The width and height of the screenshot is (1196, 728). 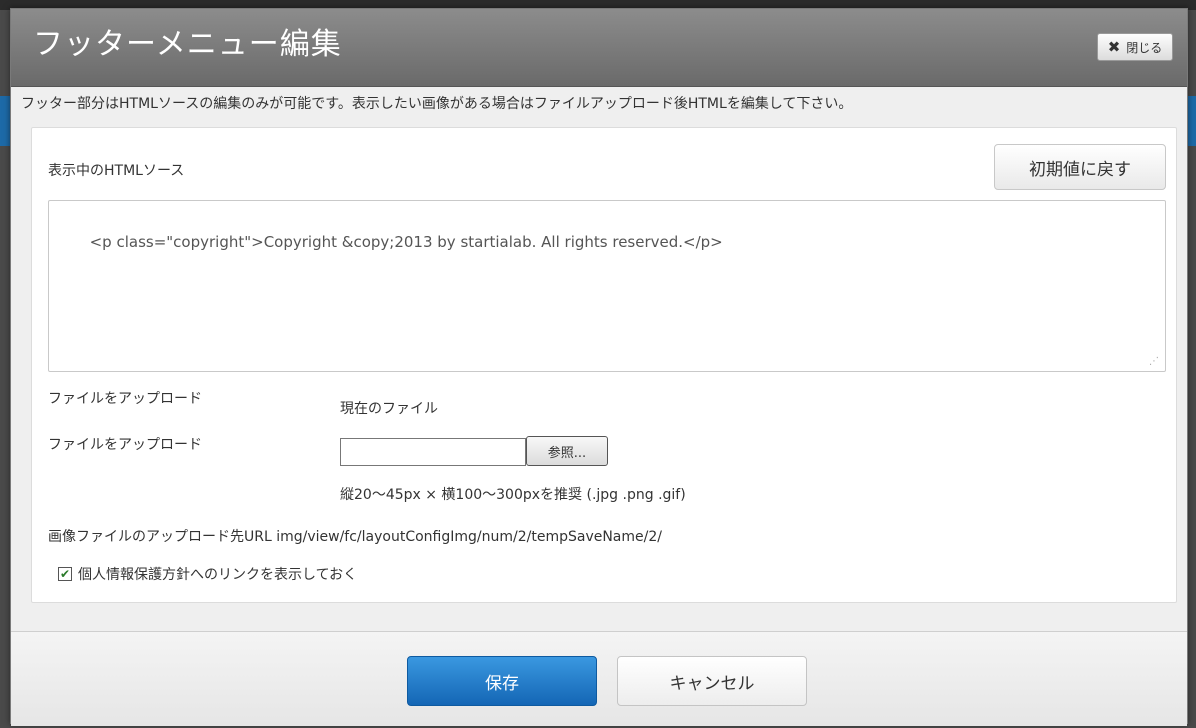 What do you see at coordinates (389, 409) in the screenshot?
I see `current-file-value: 現在のファイル` at bounding box center [389, 409].